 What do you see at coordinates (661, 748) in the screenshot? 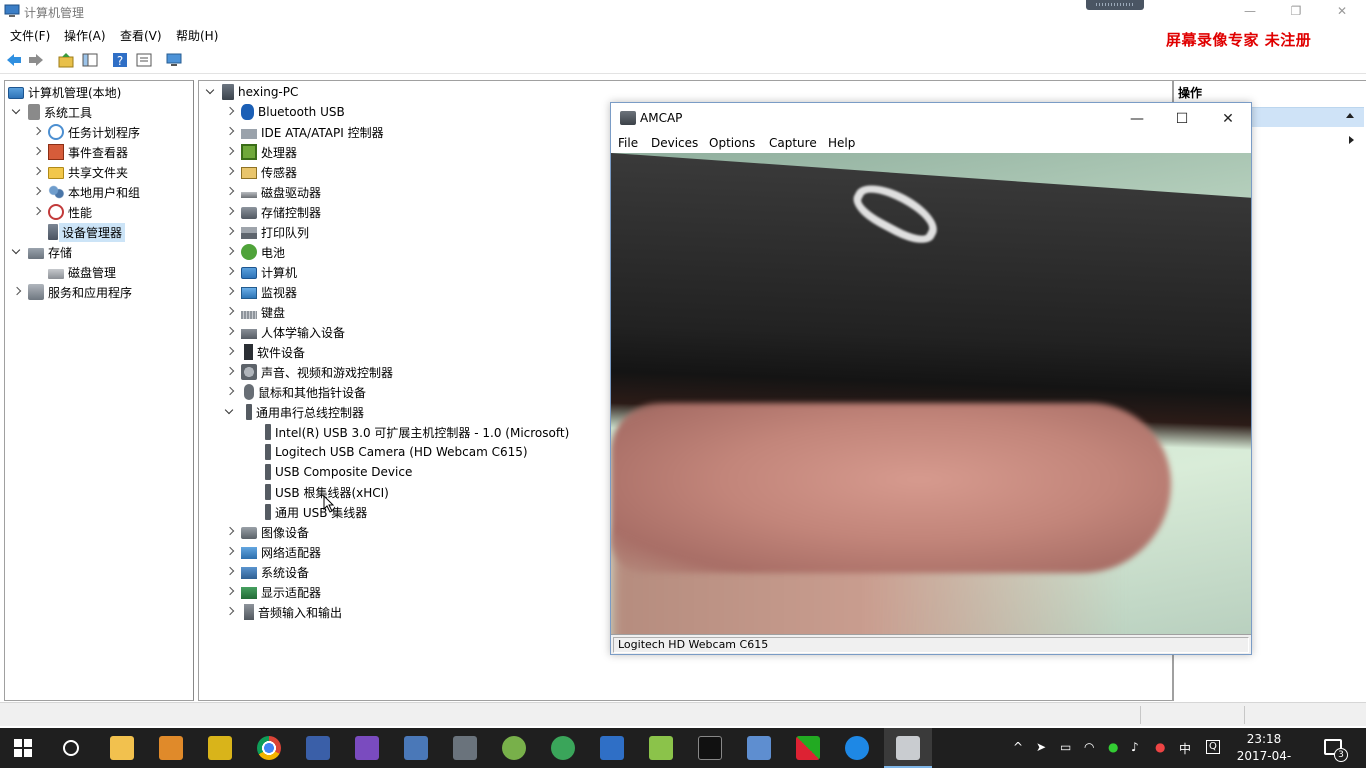
I see `editor-icon` at bounding box center [661, 748].